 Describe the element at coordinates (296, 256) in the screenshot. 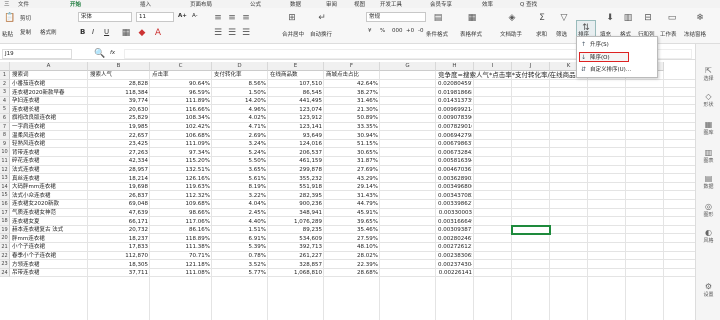

I see `table-cell: 261,227` at that location.